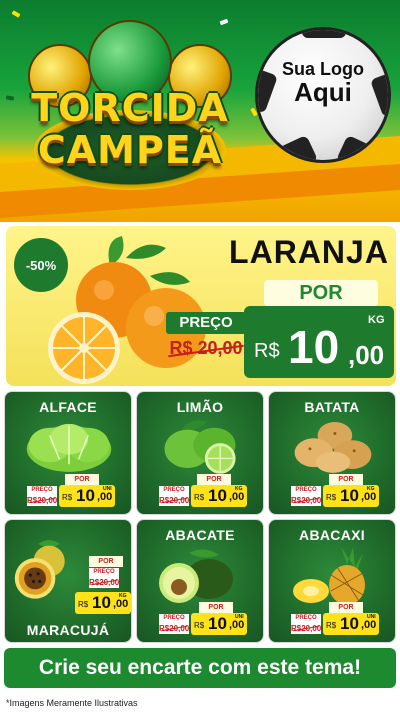 This screenshot has width=400, height=712. What do you see at coordinates (333, 447) in the screenshot?
I see `potato-image` at bounding box center [333, 447].